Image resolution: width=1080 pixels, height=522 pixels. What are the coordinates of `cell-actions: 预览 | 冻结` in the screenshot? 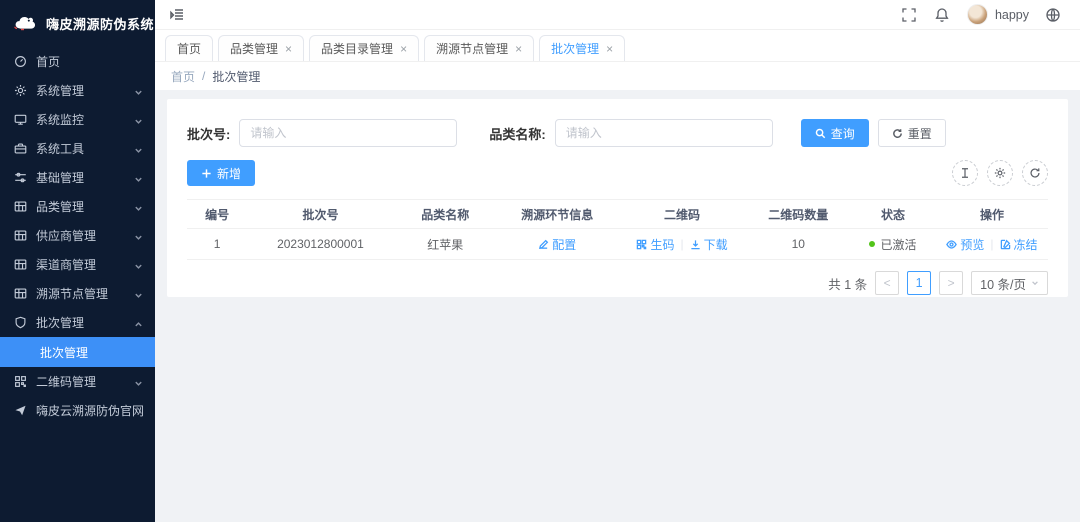 It's located at (992, 244).